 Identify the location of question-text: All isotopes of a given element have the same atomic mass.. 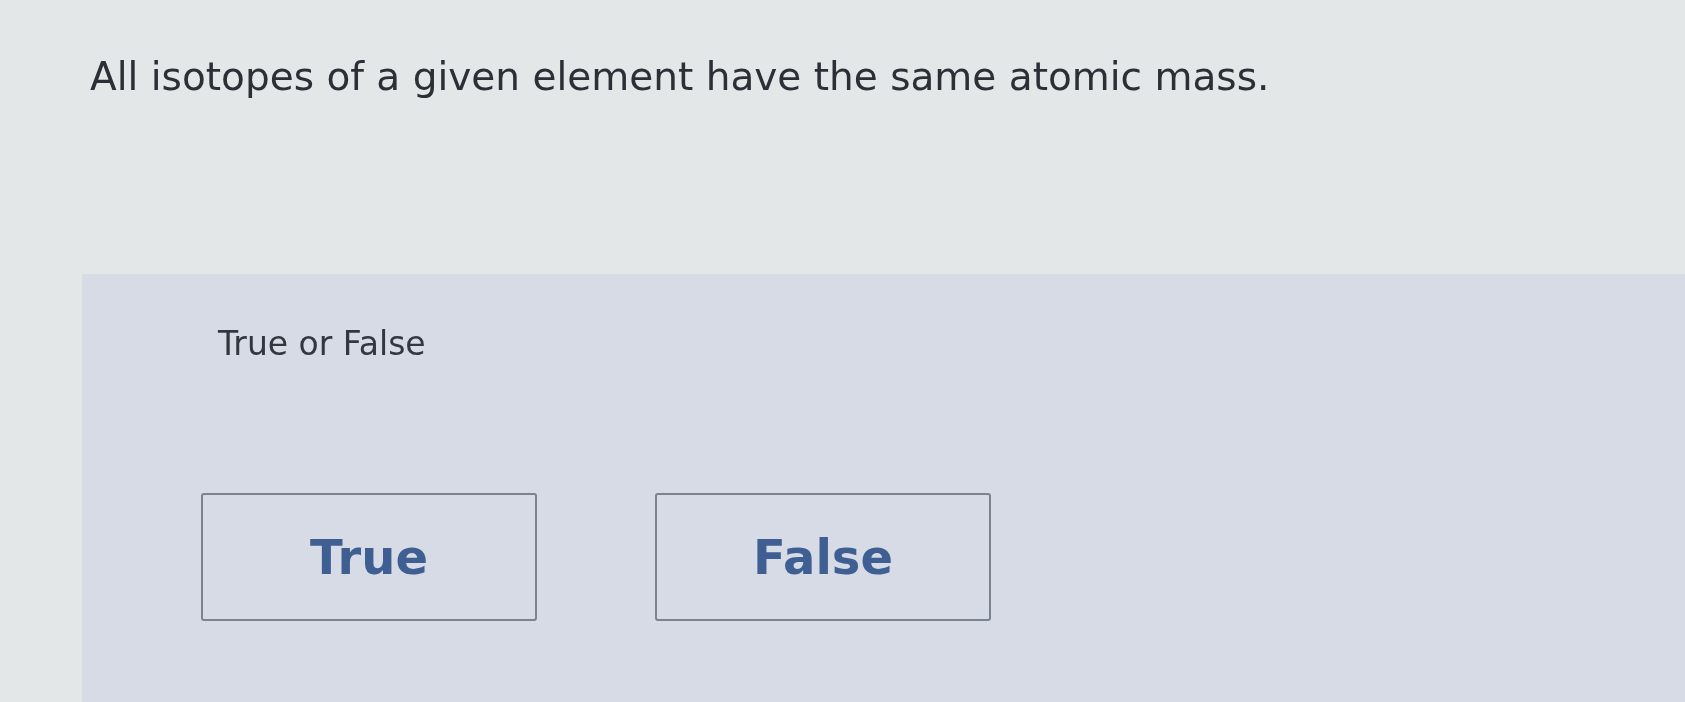
(680, 76).